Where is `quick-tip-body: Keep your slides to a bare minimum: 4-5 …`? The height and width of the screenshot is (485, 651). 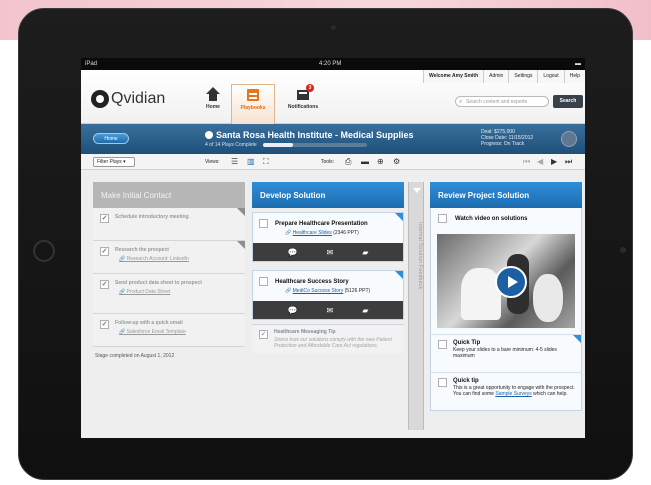 quick-tip-body: Keep your slides to a bare minimum: 4-5 … is located at coordinates (505, 353).